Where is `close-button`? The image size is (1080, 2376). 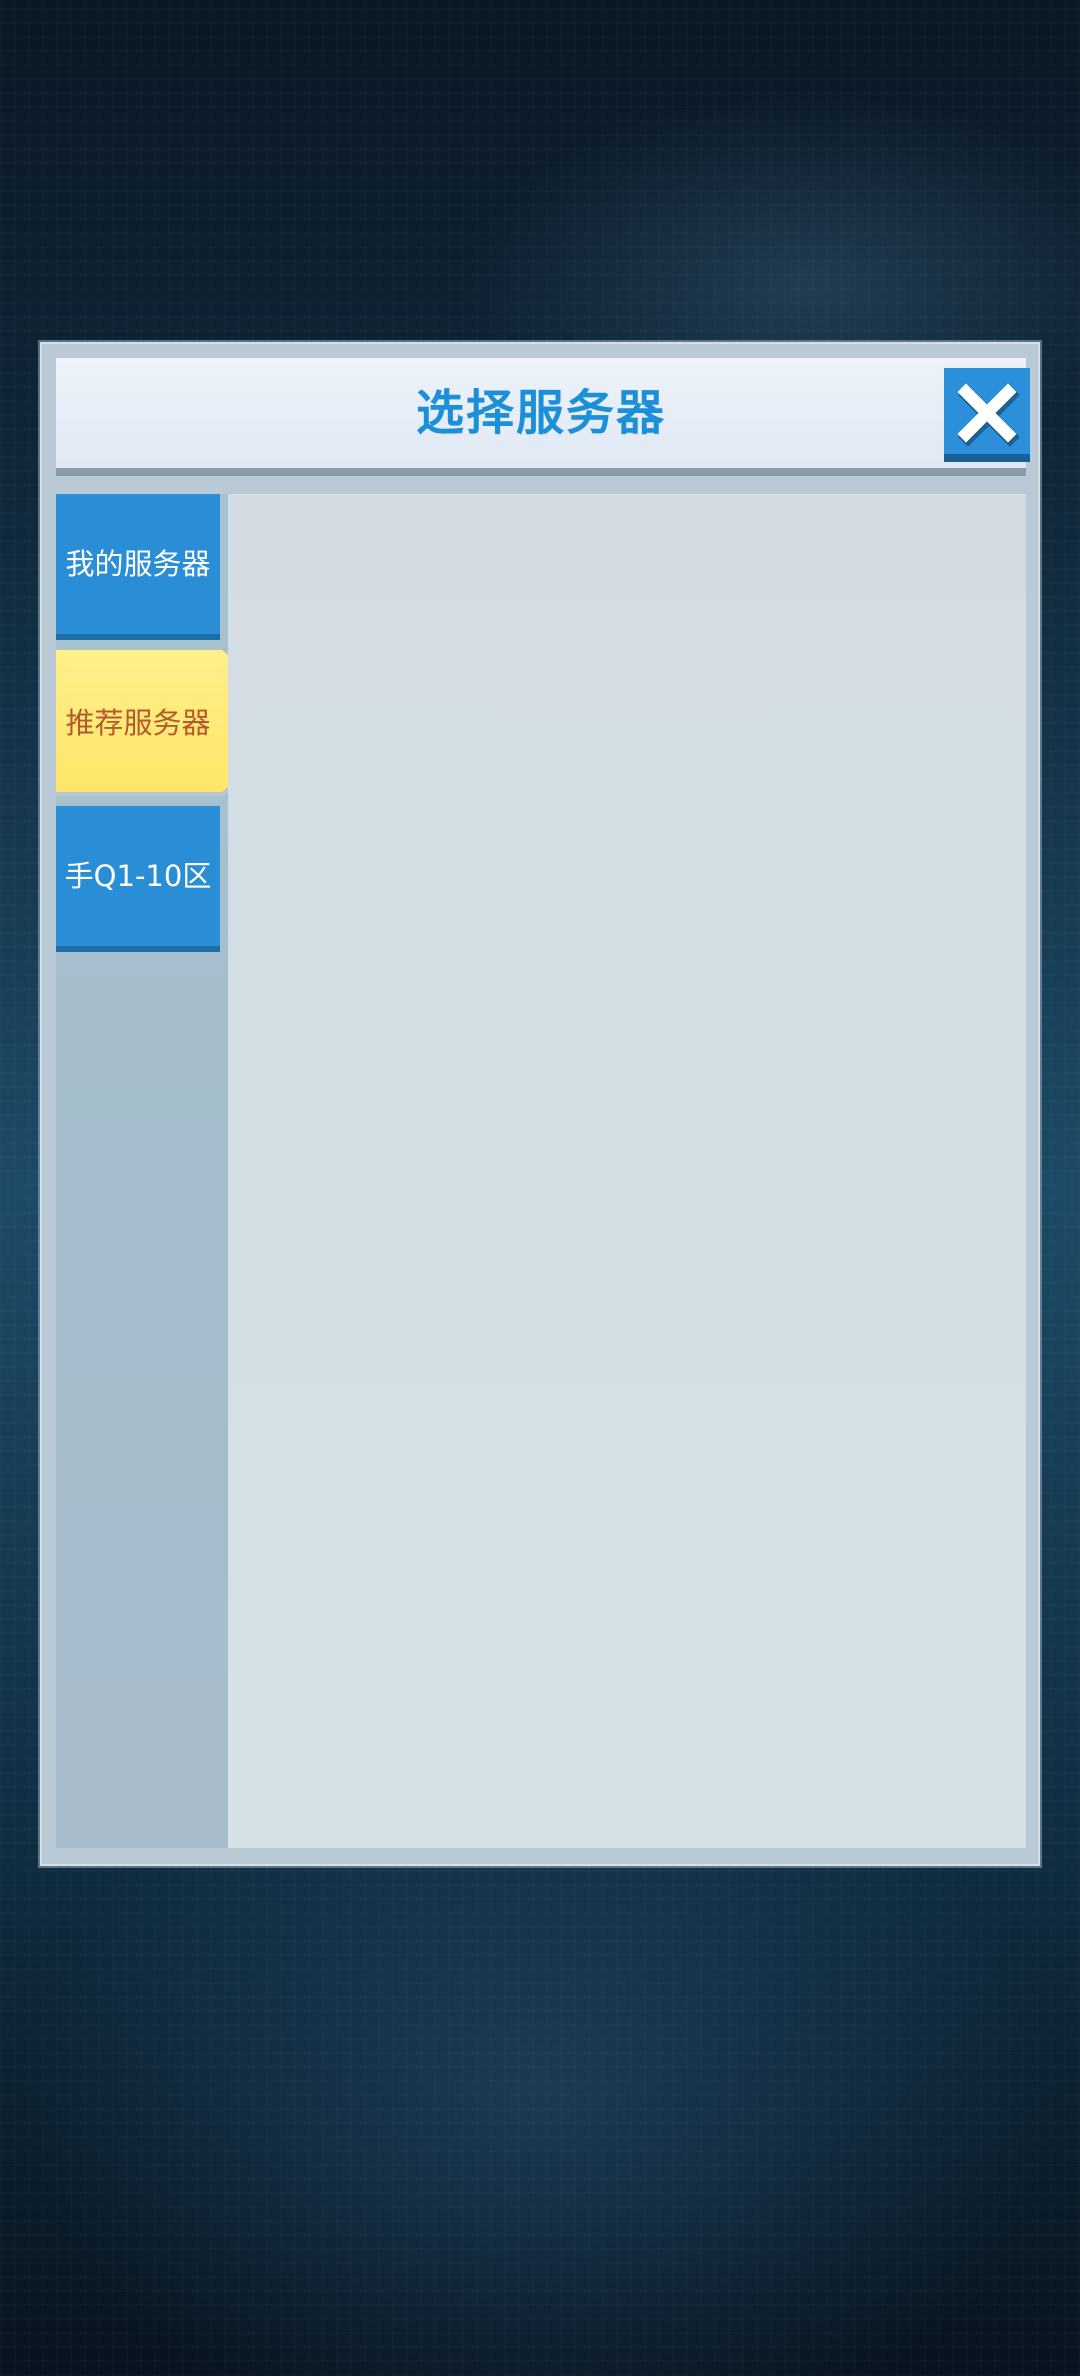
close-button is located at coordinates (987, 415).